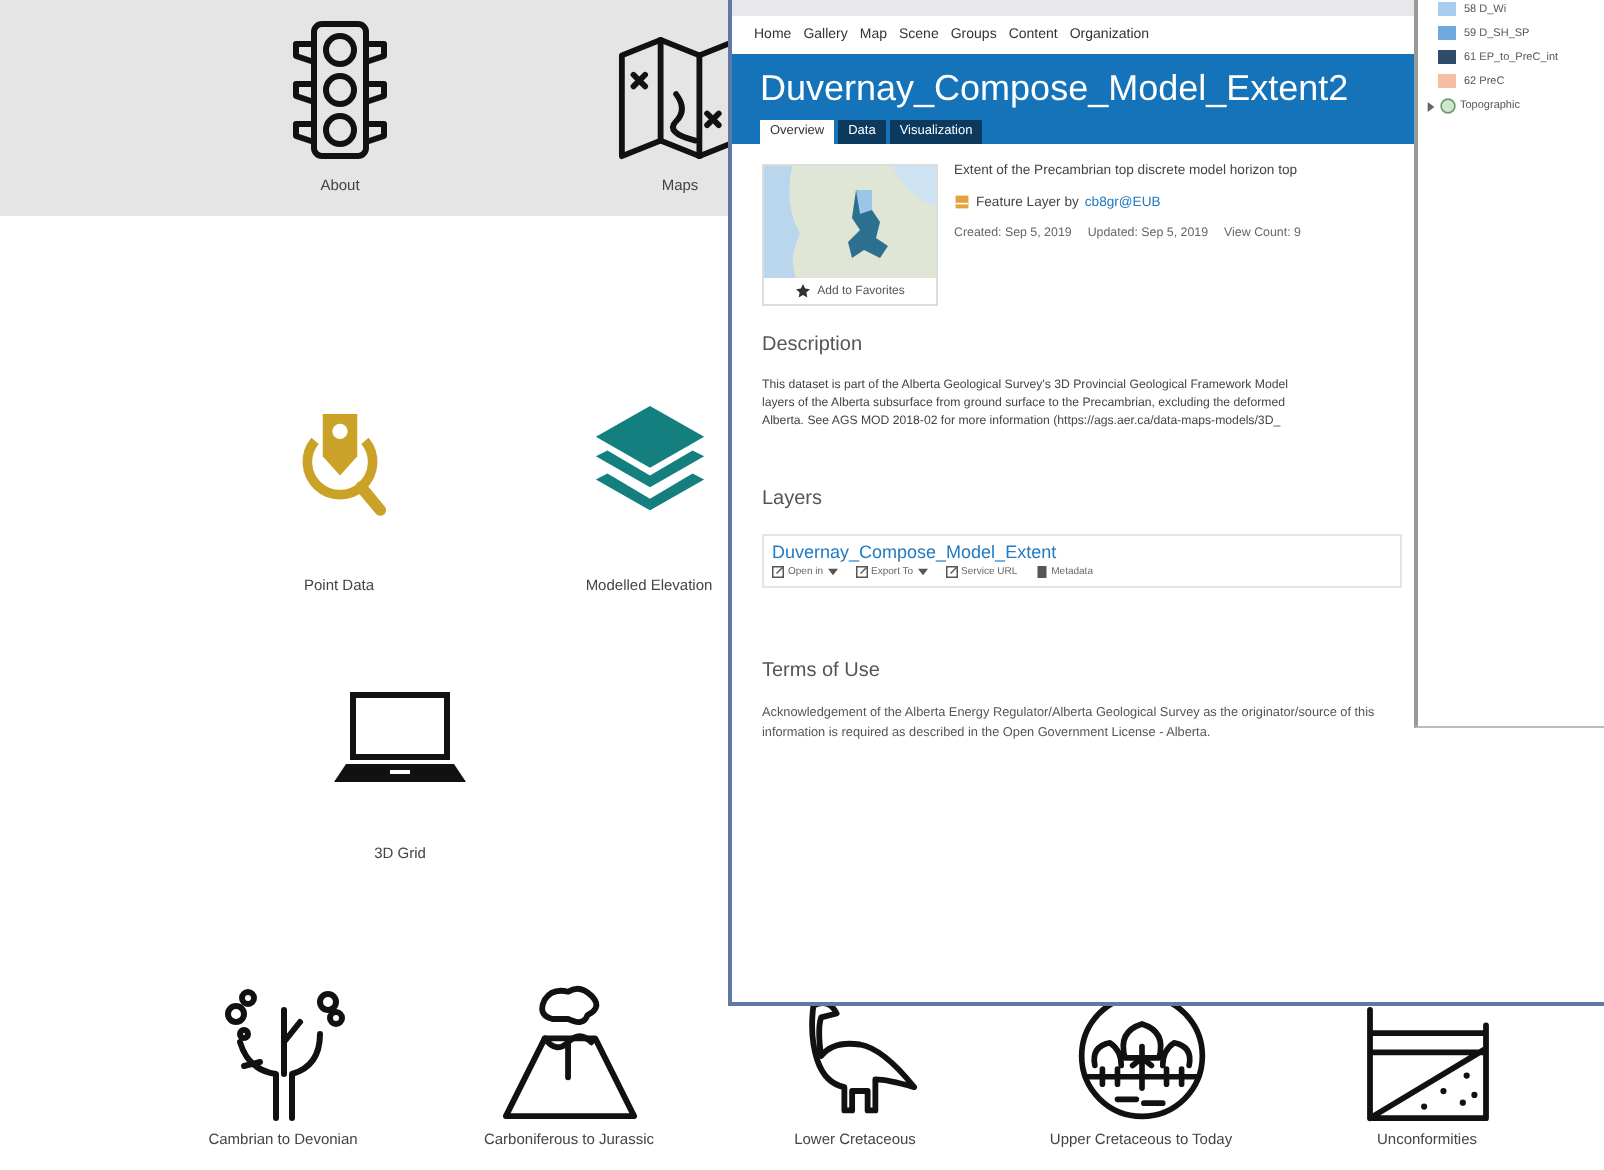 This screenshot has height=1170, width=1604. I want to click on rock-strata-icon, so click(1427, 1064).